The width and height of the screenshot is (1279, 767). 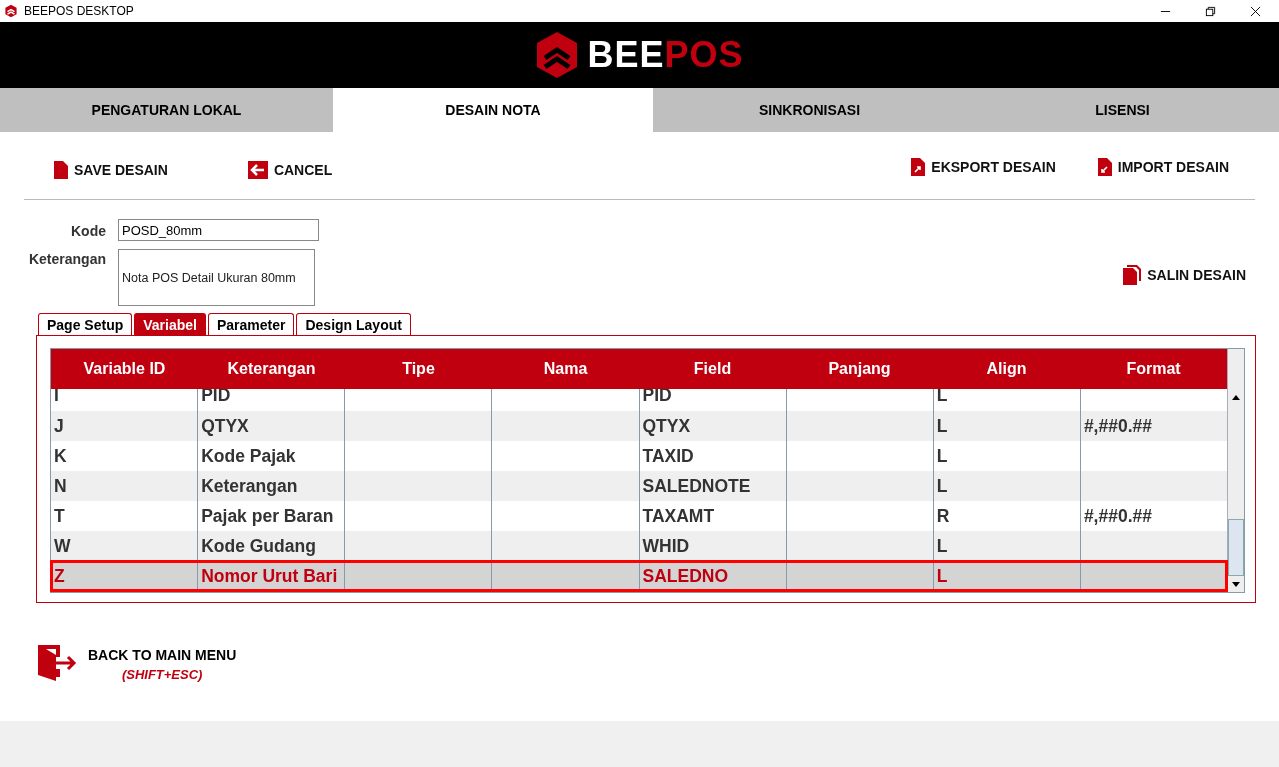 I want to click on table-cell: Z, so click(x=59, y=576).